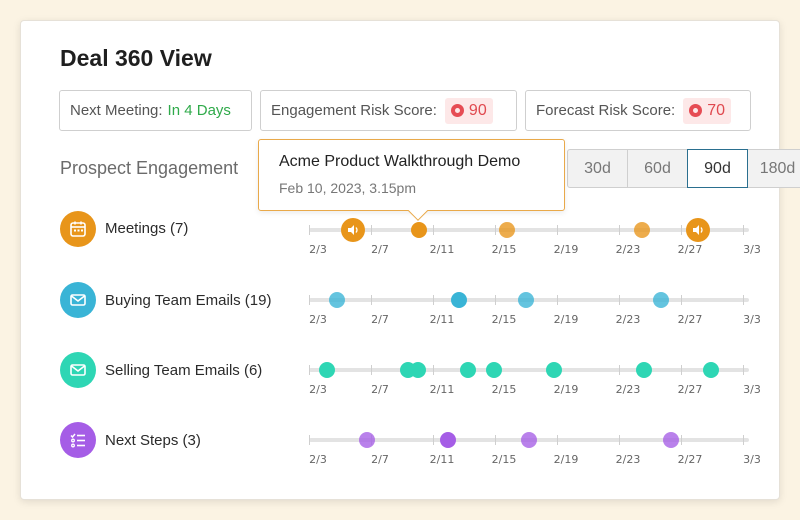 The width and height of the screenshot is (800, 520). What do you see at coordinates (535, 309) in the screenshot?
I see `buying-emails-timeline: 2/3 2/7 2/11 2/15 2/19 2/23 2/27 3/3` at bounding box center [535, 309].